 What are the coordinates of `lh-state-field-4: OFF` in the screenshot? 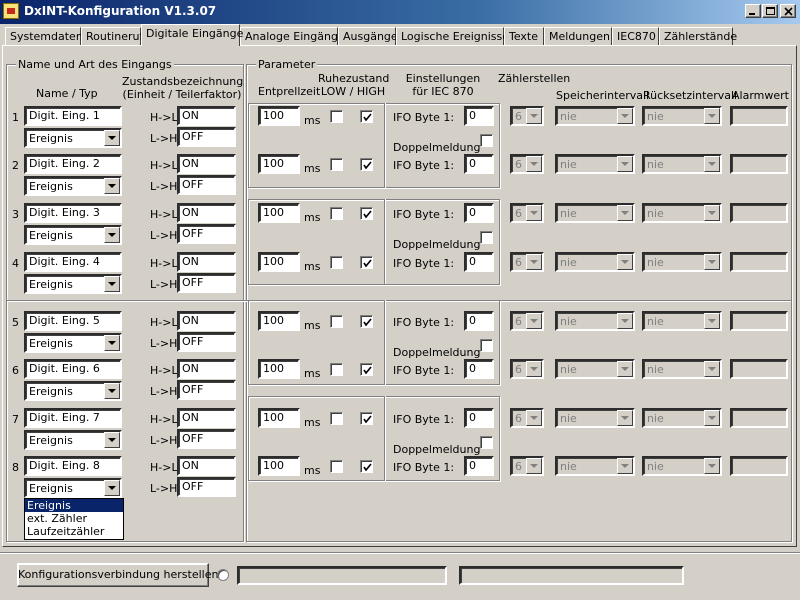 It's located at (206, 283).